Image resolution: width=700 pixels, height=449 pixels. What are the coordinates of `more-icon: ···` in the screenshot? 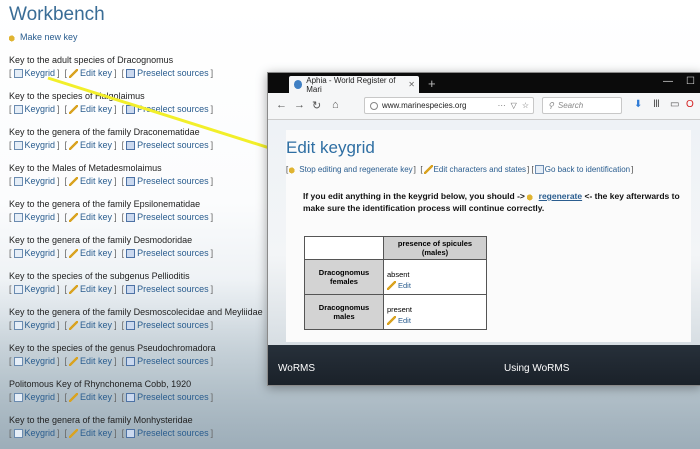 It's located at (502, 105).